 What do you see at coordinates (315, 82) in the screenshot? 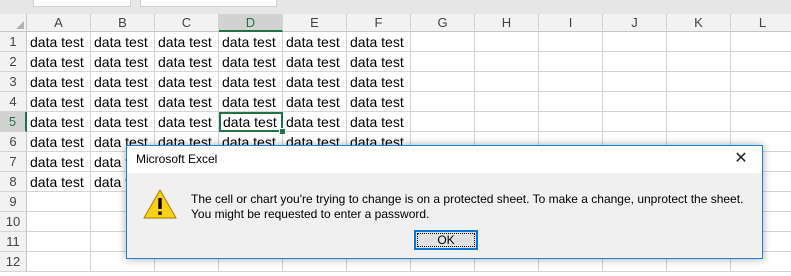
I see `cell-e3: data test` at bounding box center [315, 82].